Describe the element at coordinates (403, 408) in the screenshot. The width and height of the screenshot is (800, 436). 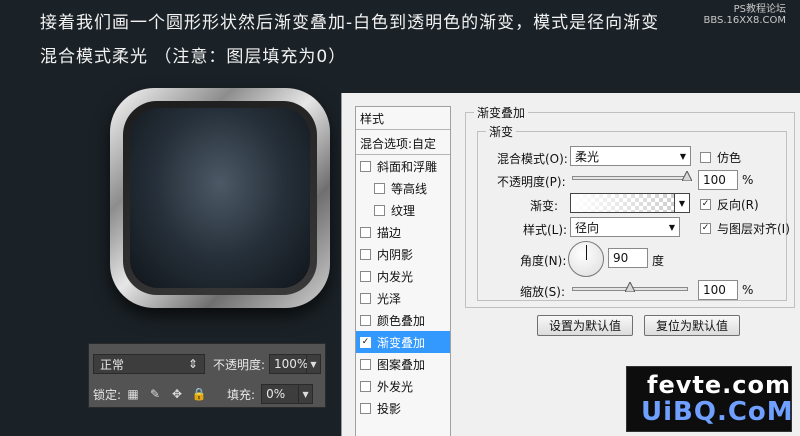
I see `style-item-drop-shadow: 投影` at that location.